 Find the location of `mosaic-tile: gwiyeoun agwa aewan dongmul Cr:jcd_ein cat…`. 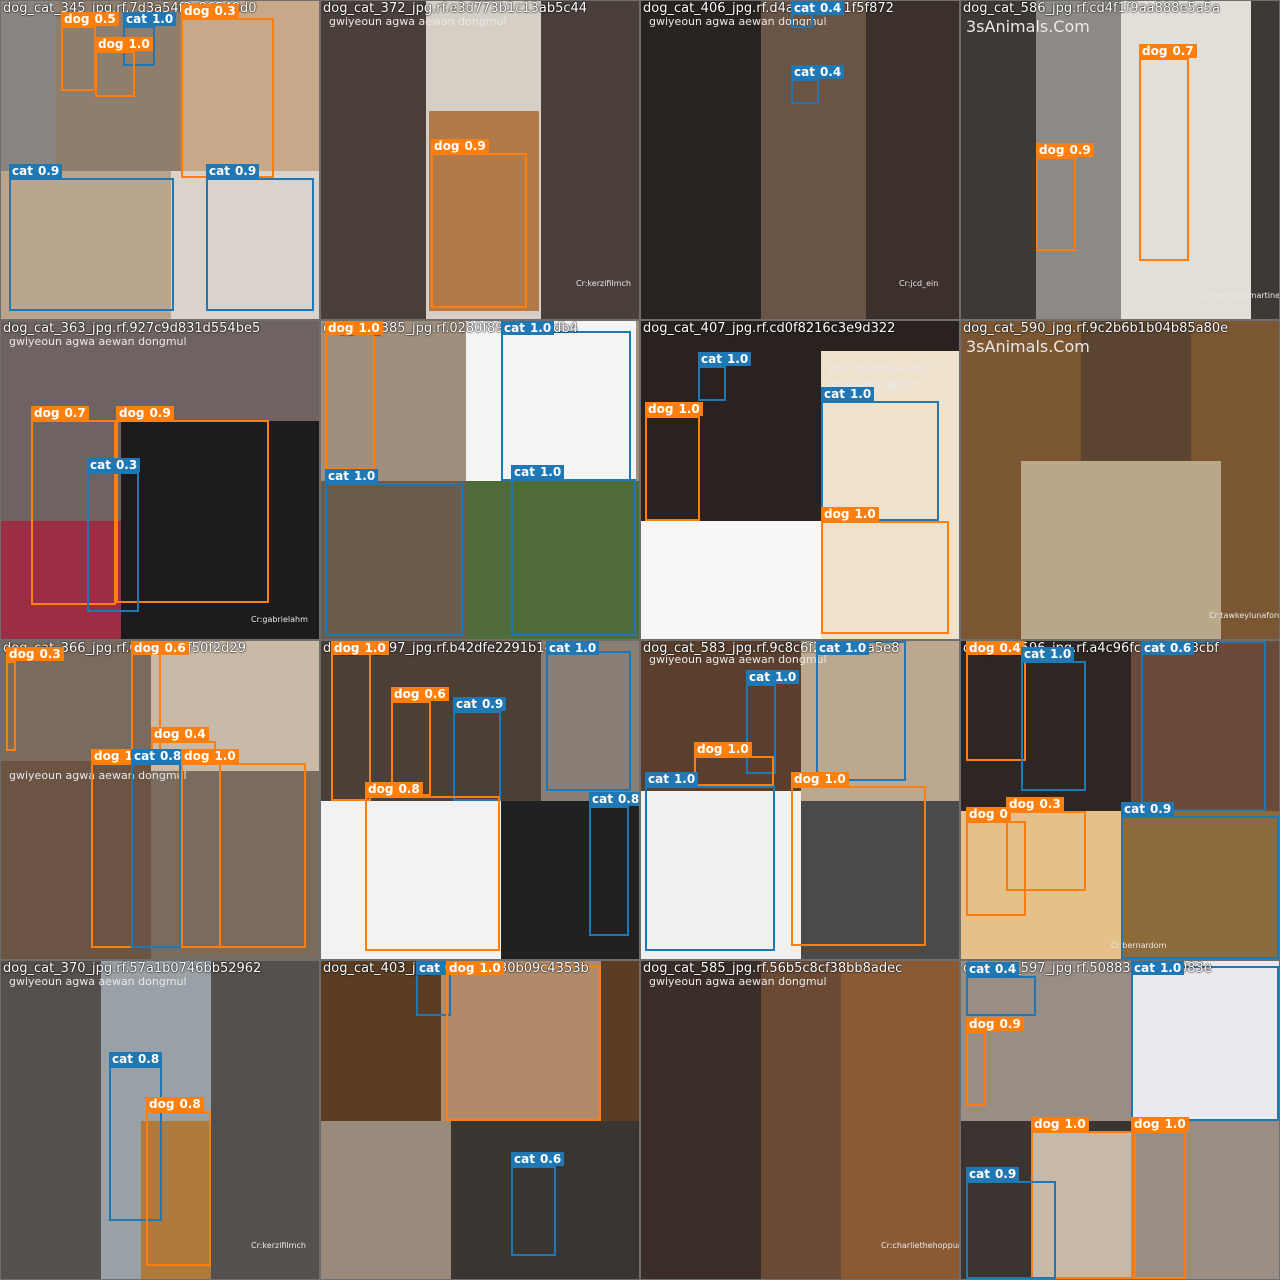

mosaic-tile: gwiyeoun agwa aewan dongmul Cr:jcd_ein cat… is located at coordinates (800, 160).